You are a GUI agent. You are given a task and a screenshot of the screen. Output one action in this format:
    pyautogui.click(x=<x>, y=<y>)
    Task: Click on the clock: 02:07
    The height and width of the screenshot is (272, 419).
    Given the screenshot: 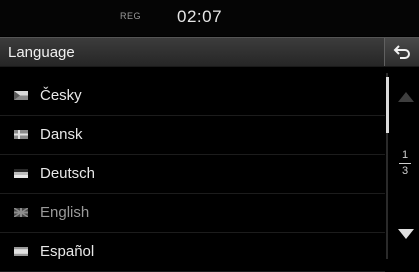 What is the action you would take?
    pyautogui.click(x=200, y=16)
    